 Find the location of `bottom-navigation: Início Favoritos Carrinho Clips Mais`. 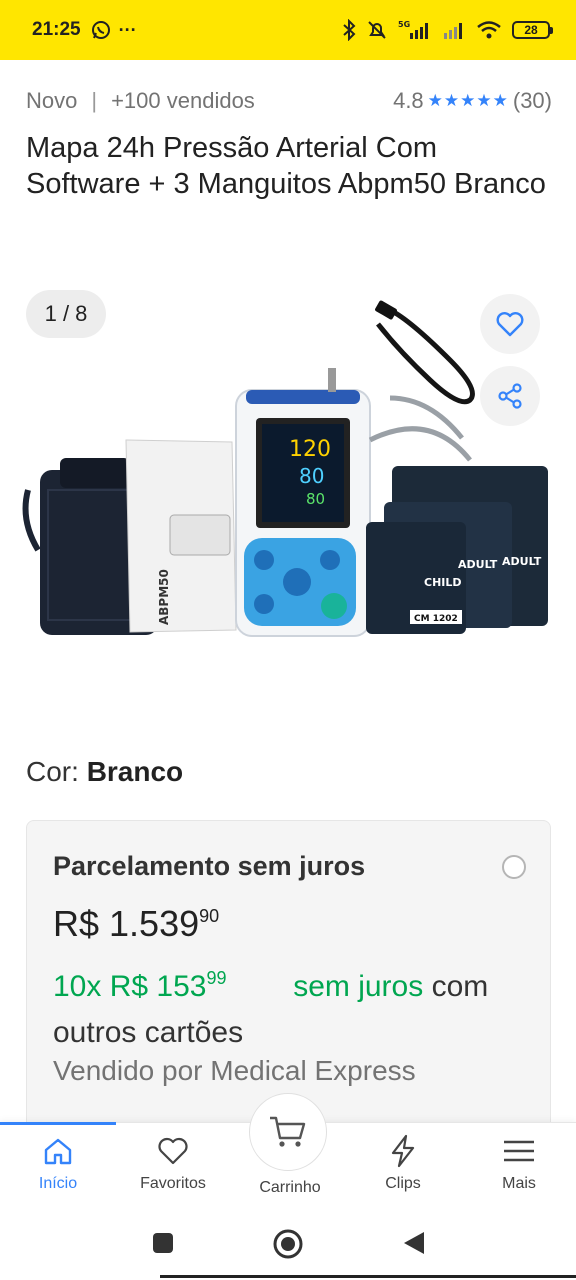

bottom-navigation: Início Favoritos Carrinho Clips Mais is located at coordinates (288, 1149).